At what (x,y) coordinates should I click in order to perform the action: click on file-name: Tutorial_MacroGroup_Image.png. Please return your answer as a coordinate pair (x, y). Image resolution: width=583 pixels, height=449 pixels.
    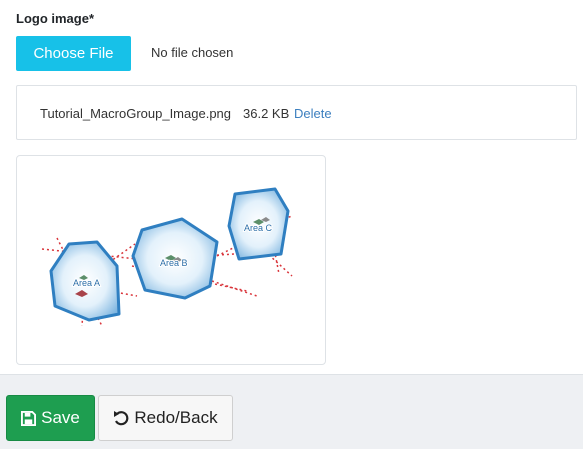
    Looking at the image, I should click on (136, 113).